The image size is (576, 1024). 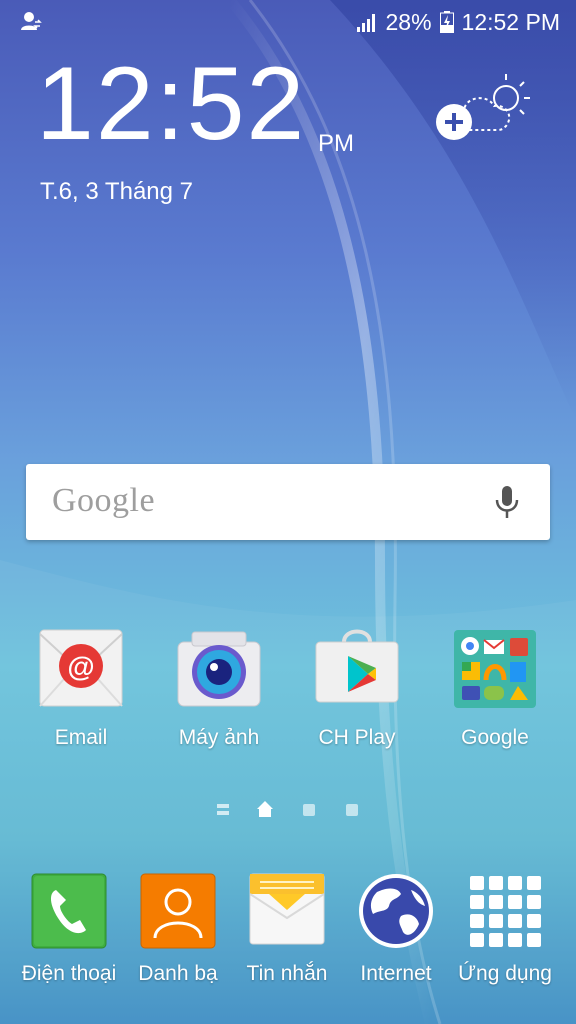 What do you see at coordinates (288, 22) in the screenshot?
I see `status-bar: 28% 12:52 PM` at bounding box center [288, 22].